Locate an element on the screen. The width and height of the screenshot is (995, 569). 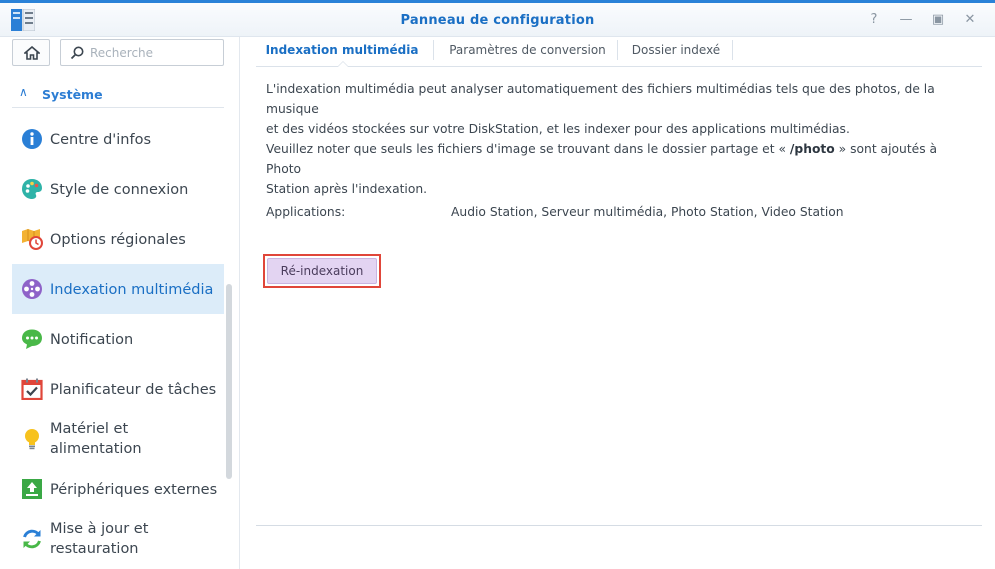
search-field is located at coordinates (142, 52).